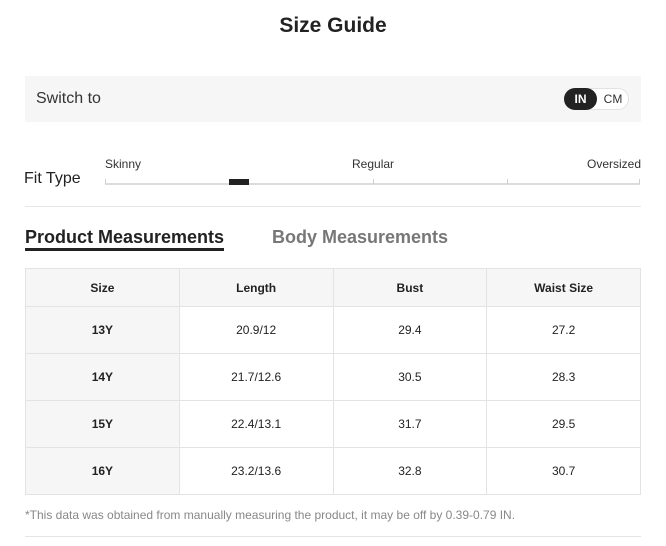  I want to click on waist-size-cell: 30.7, so click(563, 471).